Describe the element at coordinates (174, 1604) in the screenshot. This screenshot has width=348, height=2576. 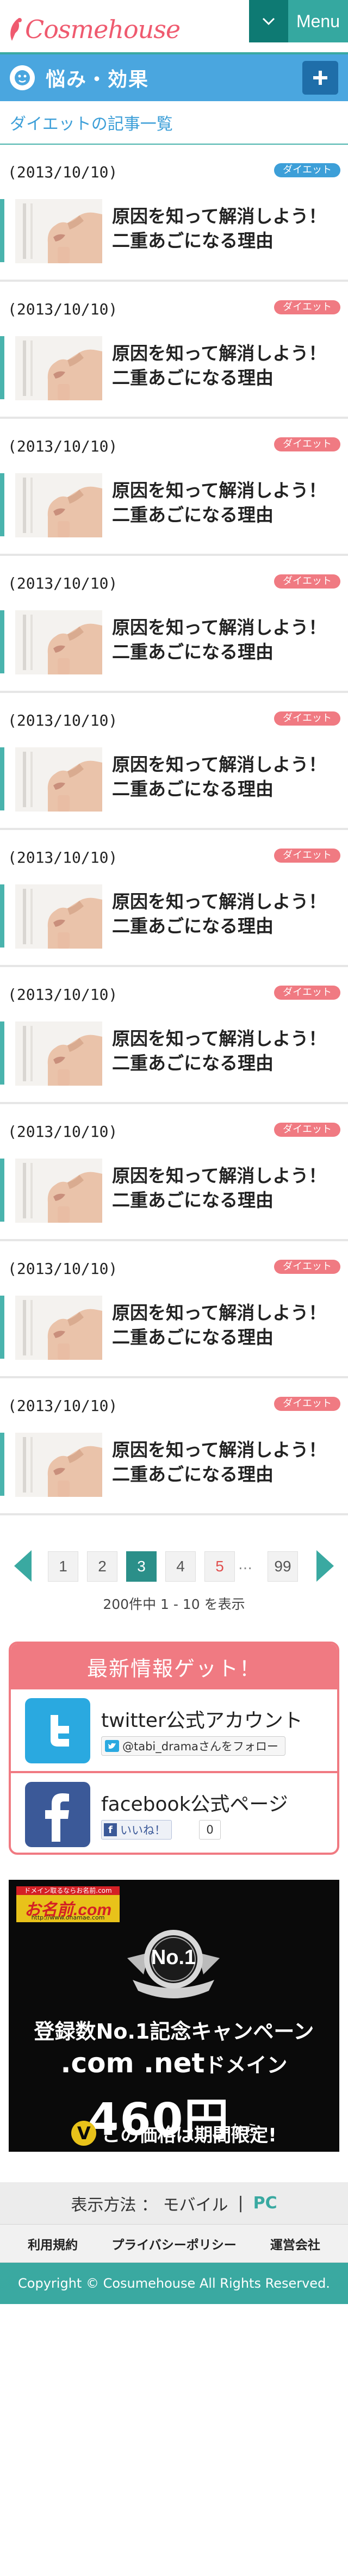
I see `pagination-info: 200件中 1 - 10 を表示` at that location.